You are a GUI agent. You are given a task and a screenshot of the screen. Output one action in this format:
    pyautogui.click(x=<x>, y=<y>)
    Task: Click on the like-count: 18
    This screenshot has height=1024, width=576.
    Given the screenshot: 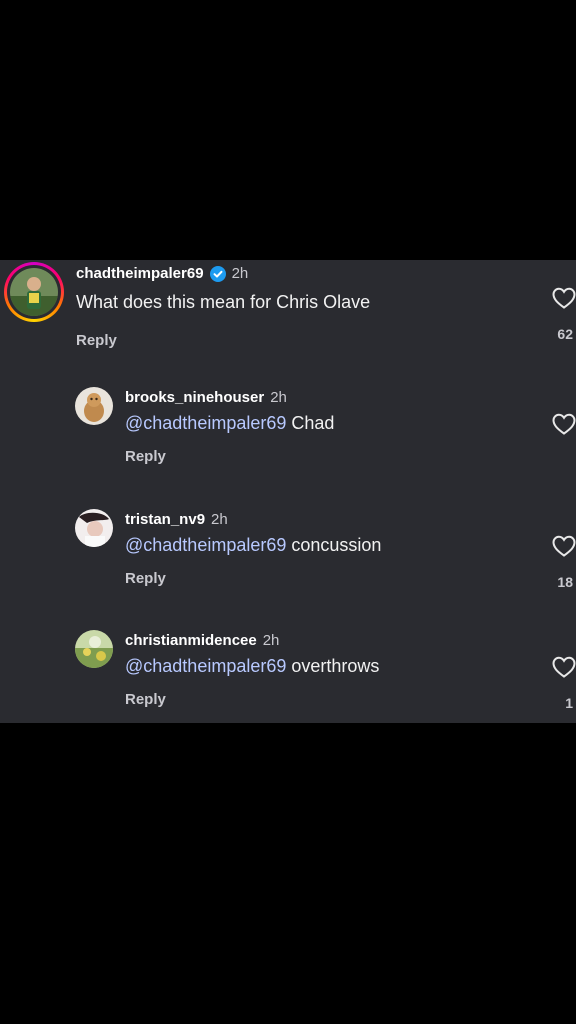 What is the action you would take?
    pyautogui.click(x=565, y=582)
    